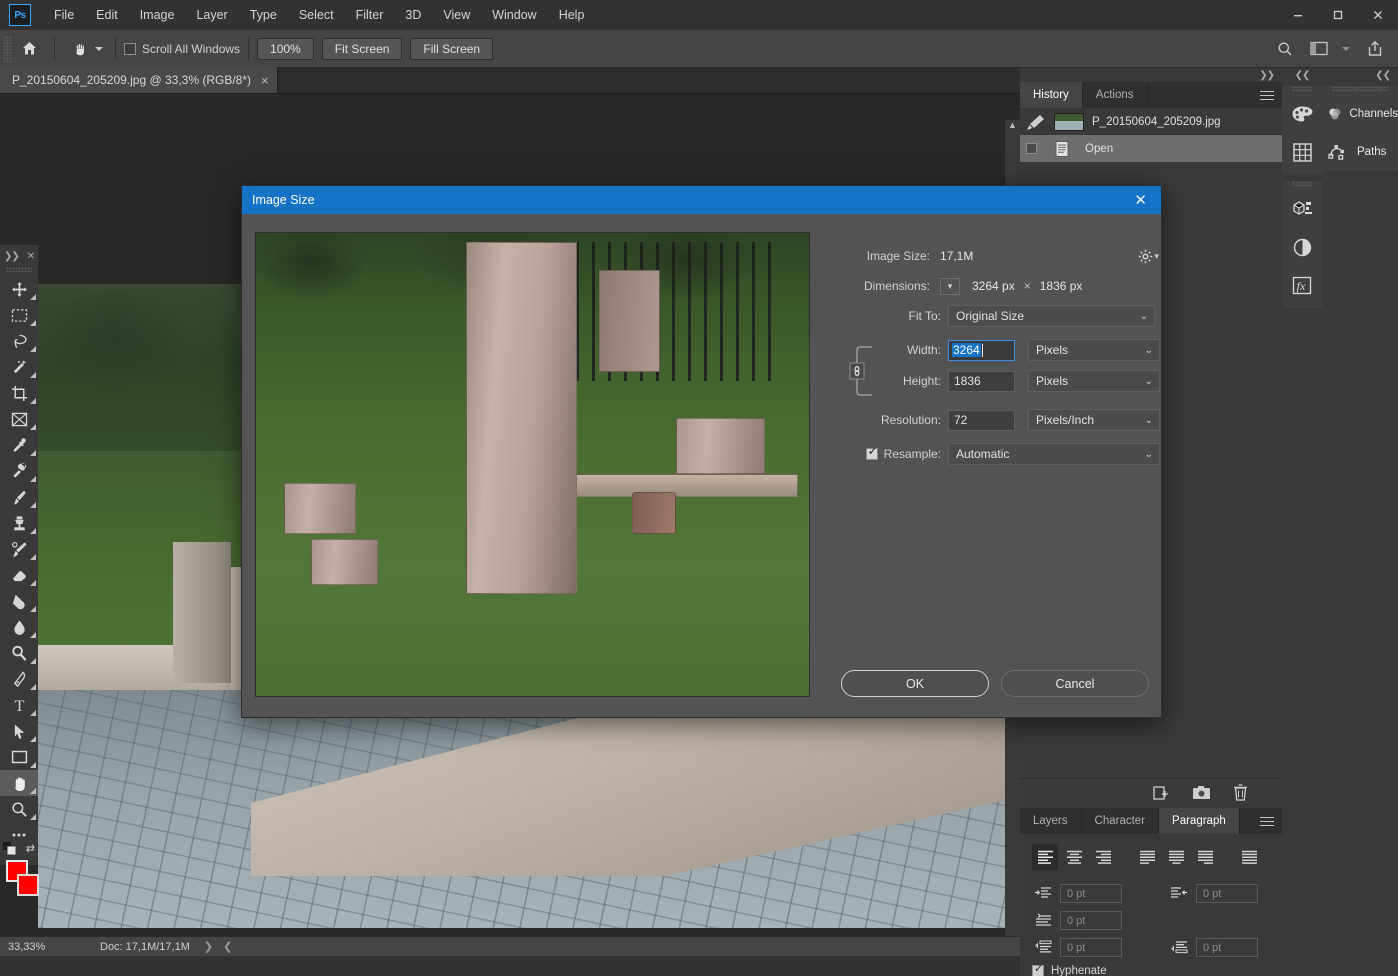 This screenshot has height=976, width=1398. Describe the element at coordinates (285, 48) in the screenshot. I see `zoom-100-button: 100%` at that location.